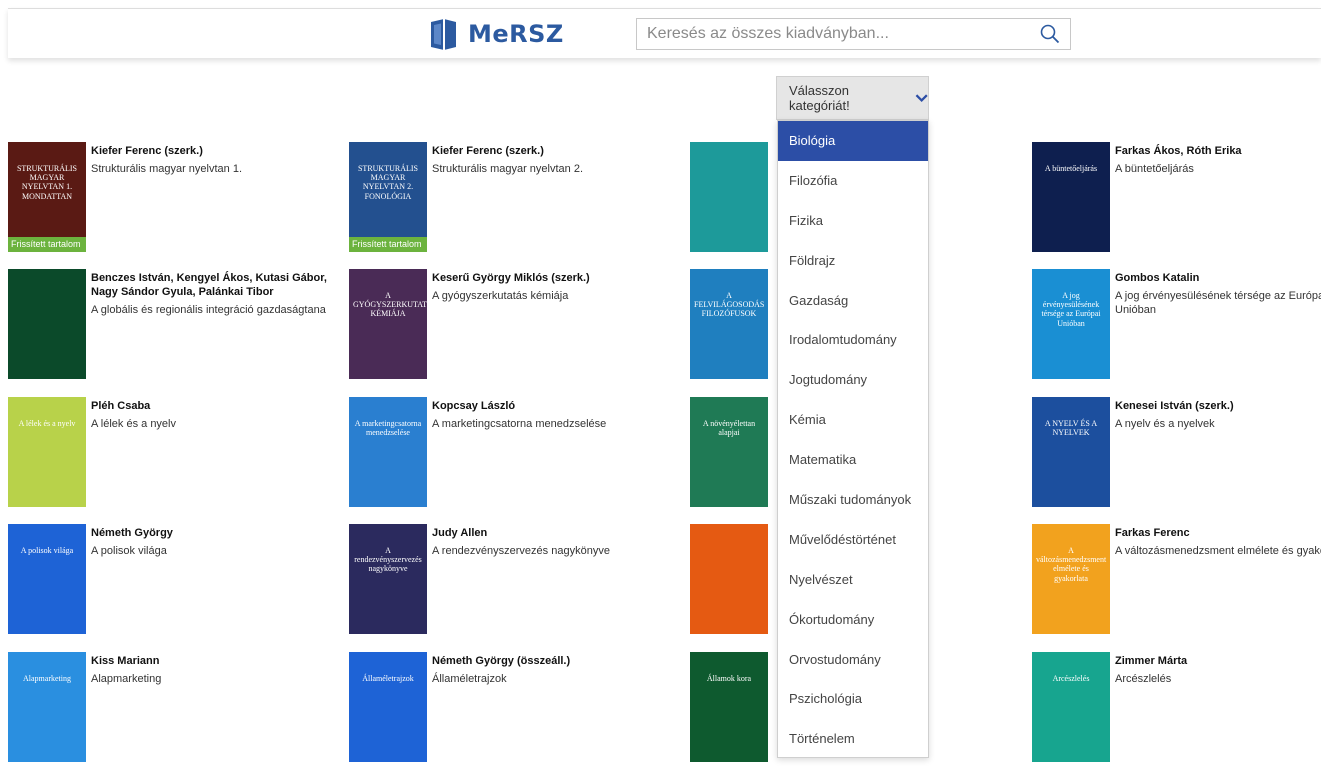 The width and height of the screenshot is (1321, 776). Describe the element at coordinates (853, 620) in the screenshot. I see `category-option: Ókortudomány` at that location.